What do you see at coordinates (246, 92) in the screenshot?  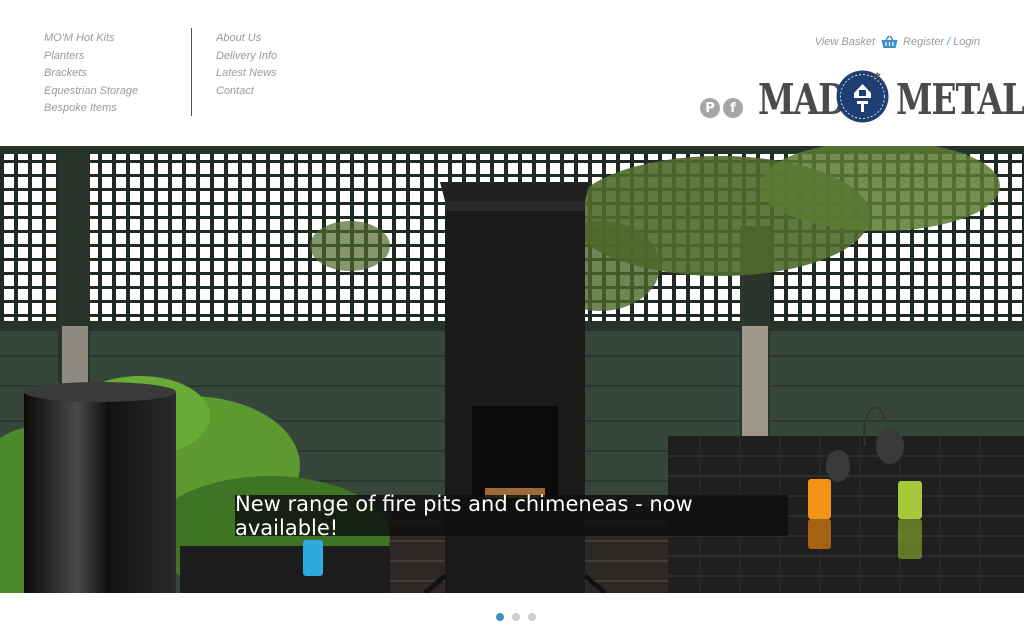 I see `nav-item-contact: Contact` at bounding box center [246, 92].